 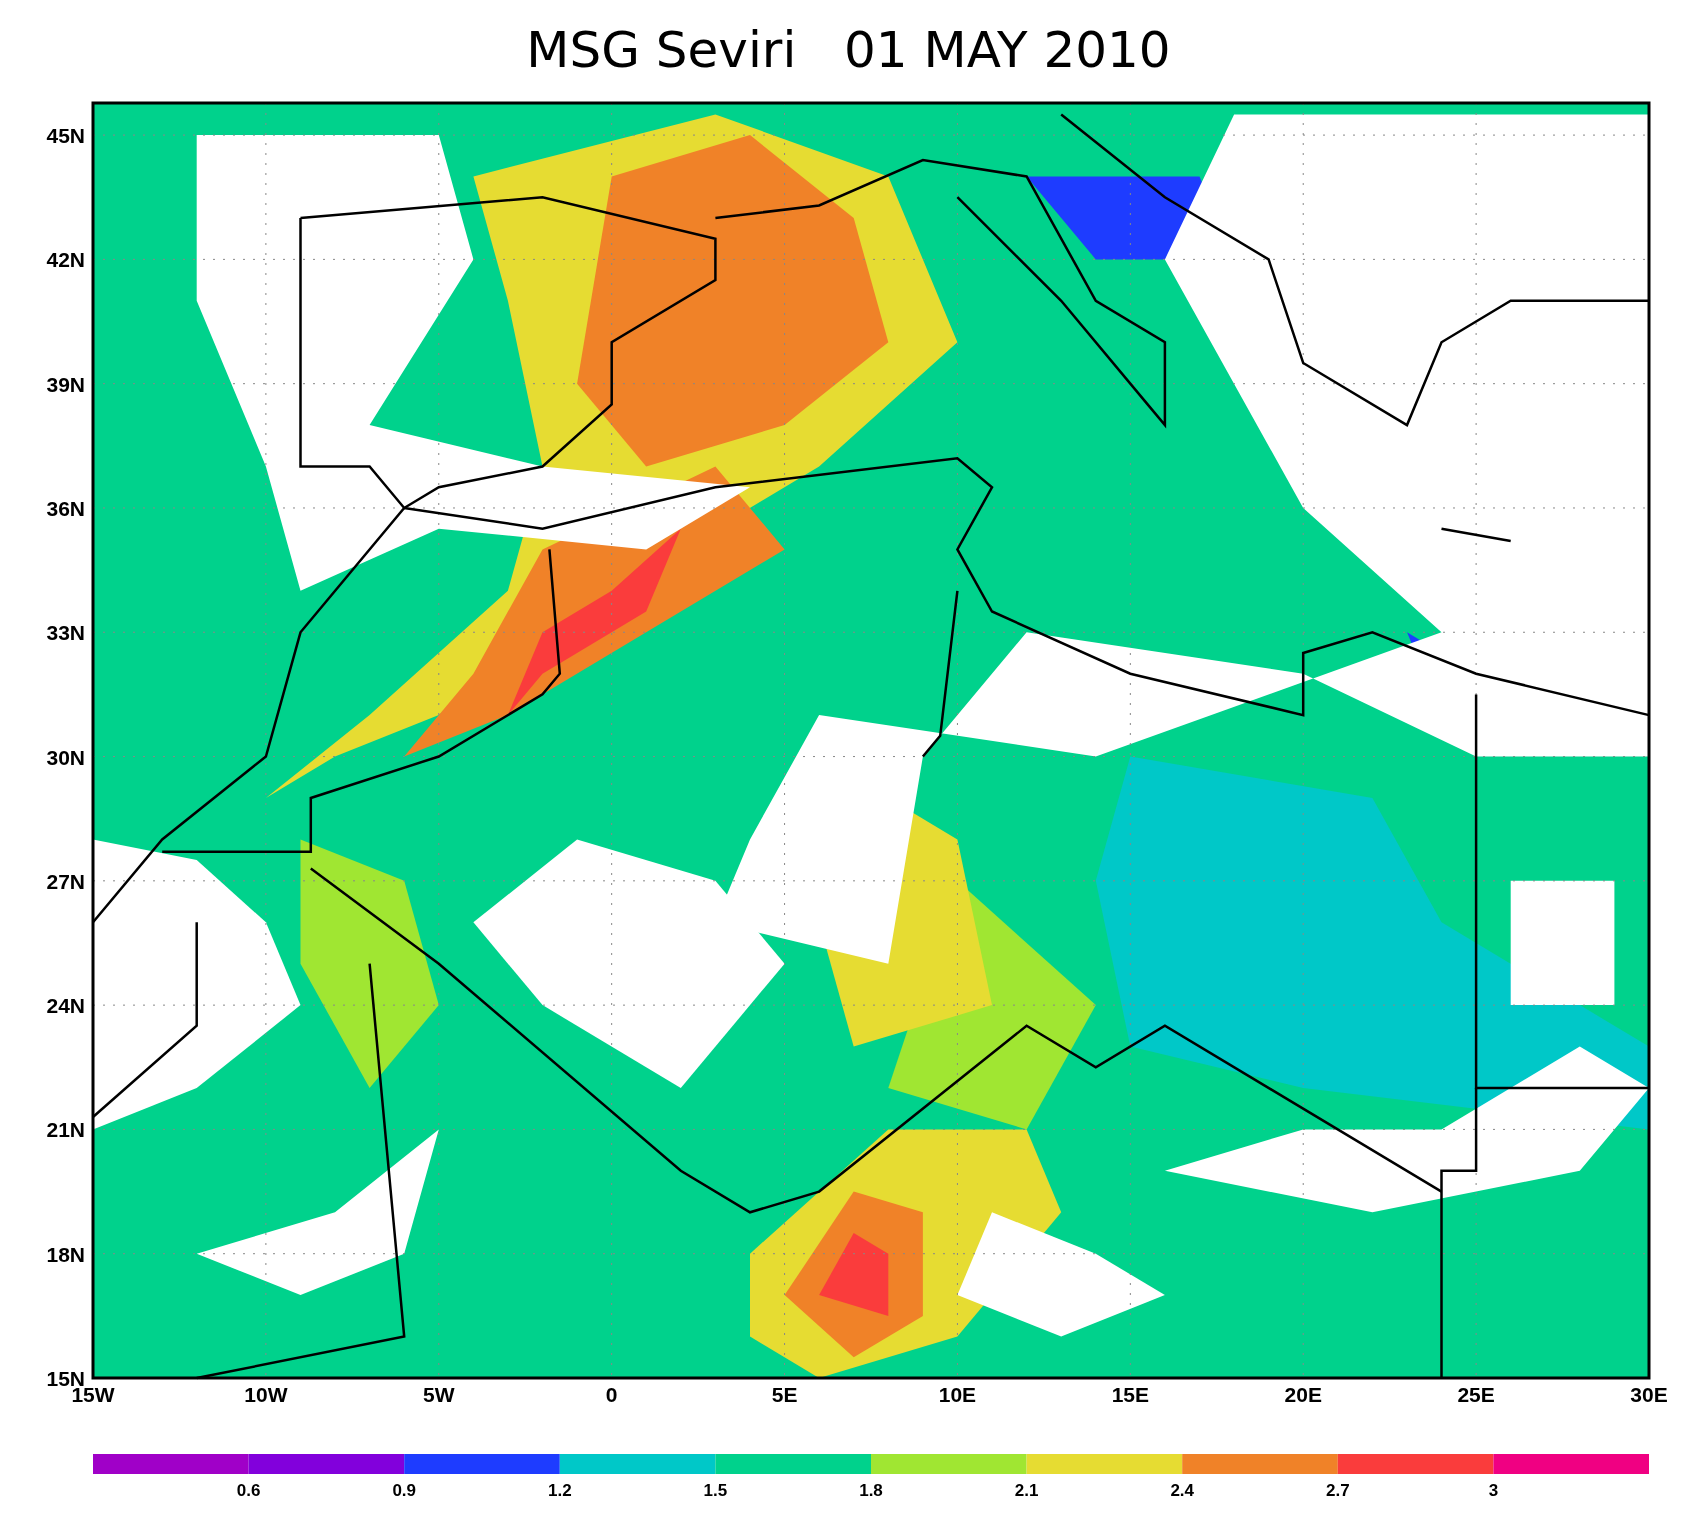 I want to click on chart-title: MSG Seviri 01 MAY 2010, so click(x=848, y=50).